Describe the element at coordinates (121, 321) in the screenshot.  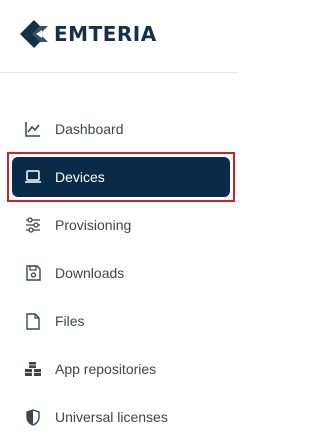
I see `sidebar-item-files: Files` at that location.